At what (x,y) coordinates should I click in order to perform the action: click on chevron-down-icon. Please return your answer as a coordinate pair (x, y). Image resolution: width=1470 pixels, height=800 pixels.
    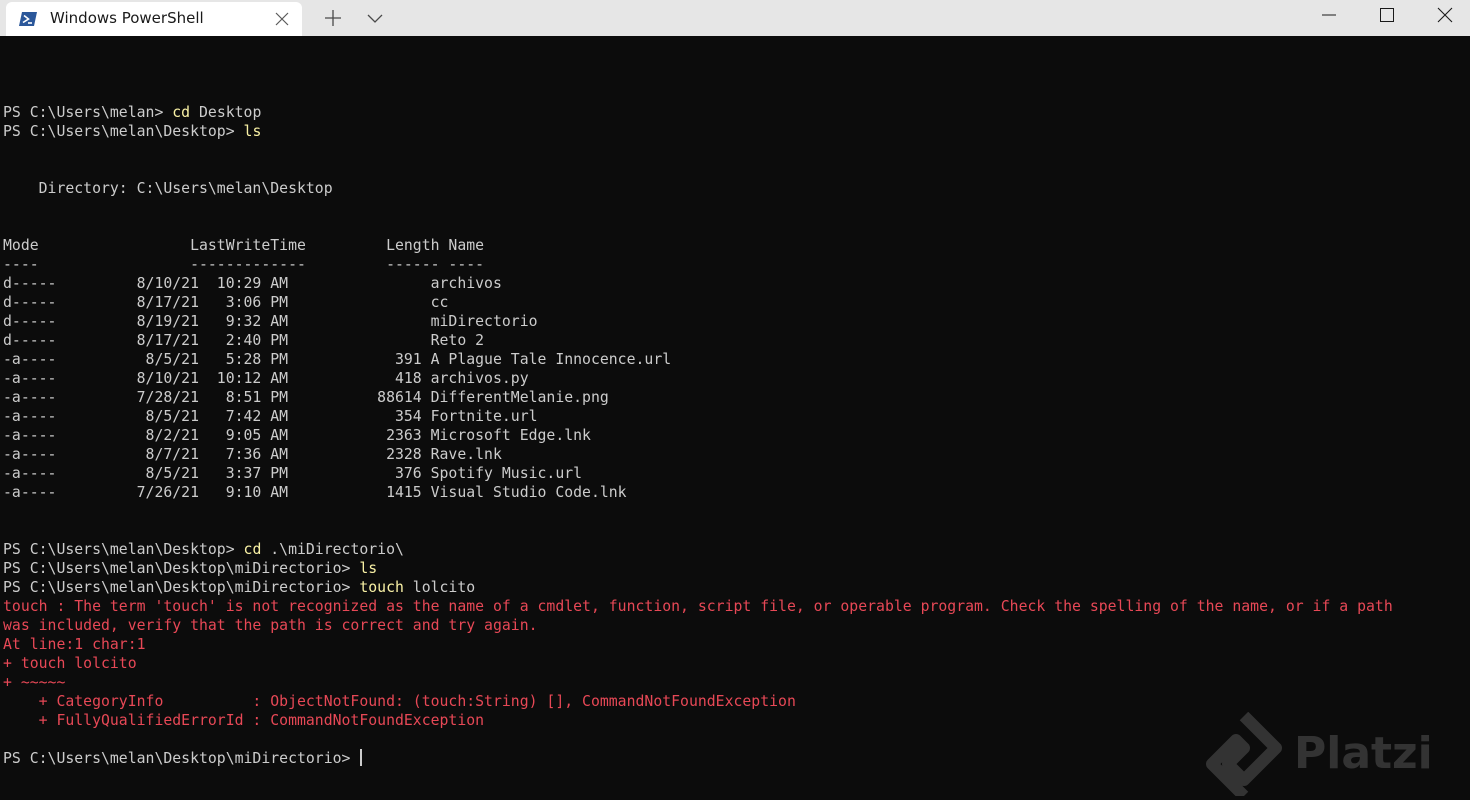
    Looking at the image, I should click on (375, 18).